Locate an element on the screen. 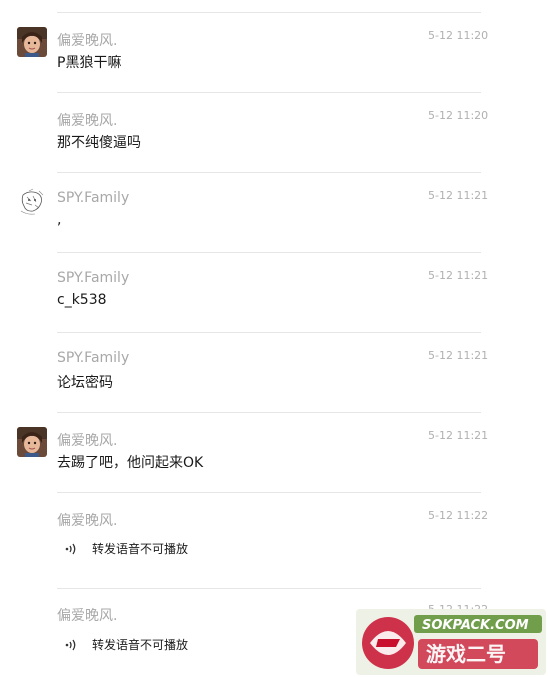 The image size is (548, 677). message-text: 论坛密码 is located at coordinates (85, 383).